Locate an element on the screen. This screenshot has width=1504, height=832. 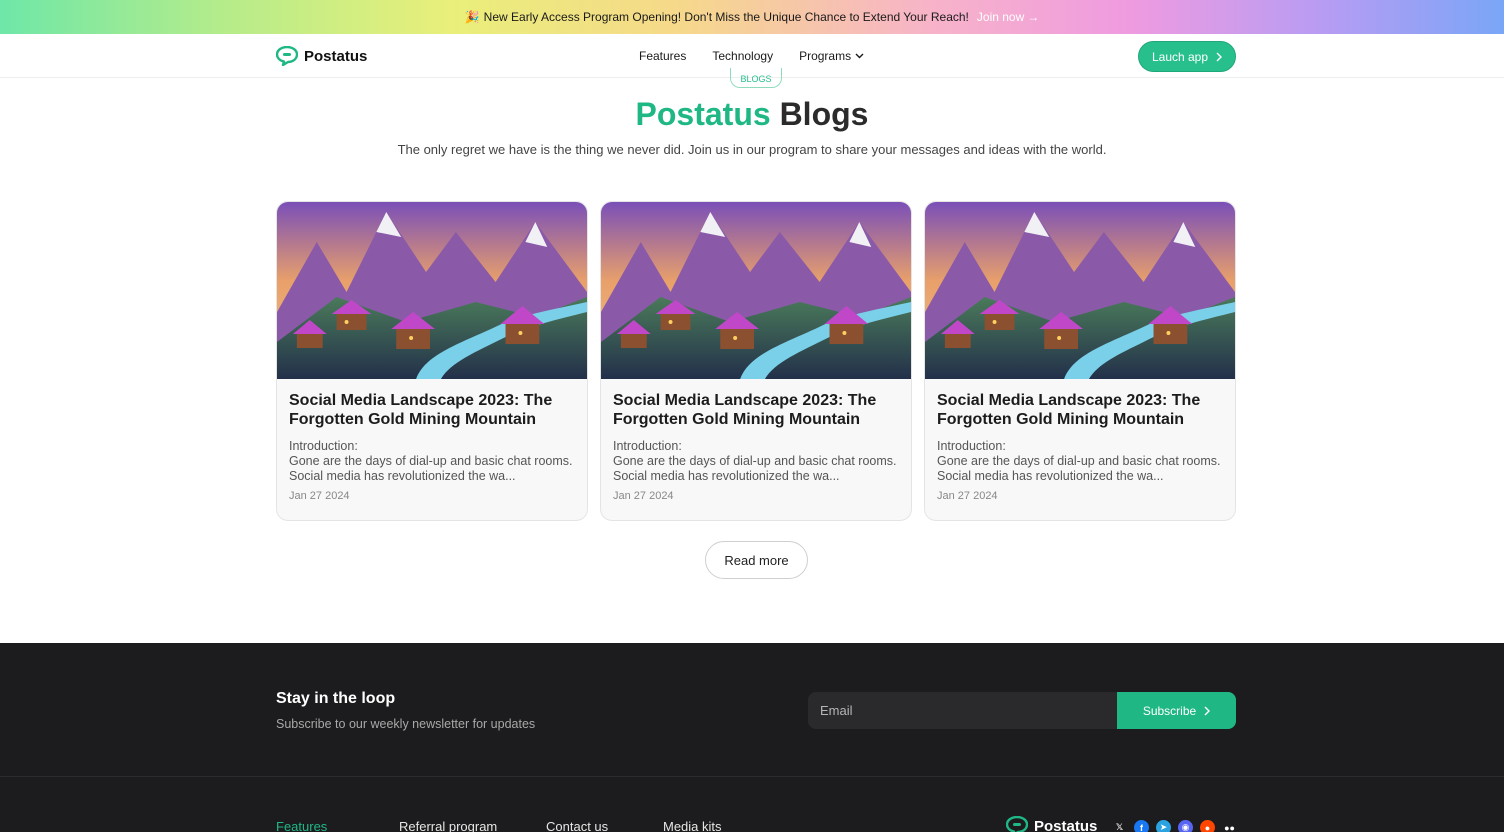
footer-brand-logo: Postatus is located at coordinates (1051, 824).